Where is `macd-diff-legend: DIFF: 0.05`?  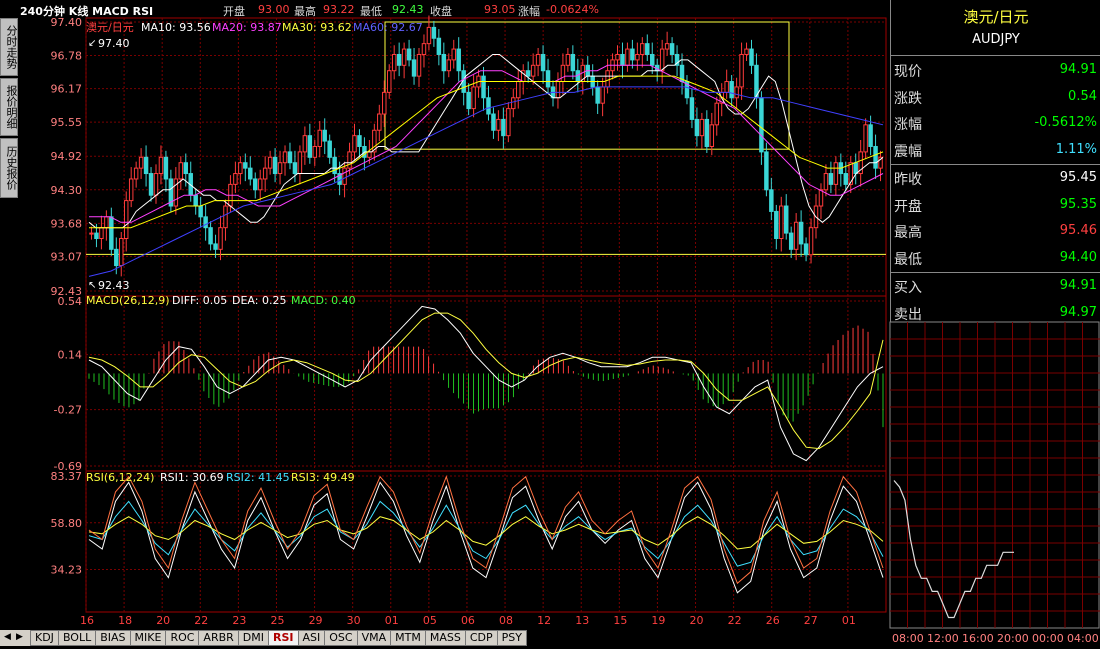
macd-diff-legend: DIFF: 0.05 is located at coordinates (199, 300).